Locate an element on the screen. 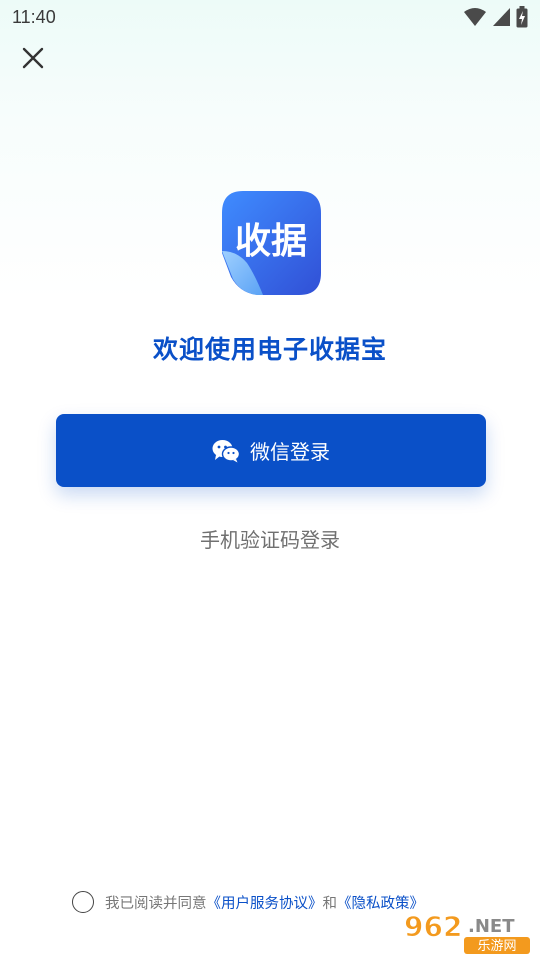  watermark-suffix: .NET is located at coordinates (491, 926).